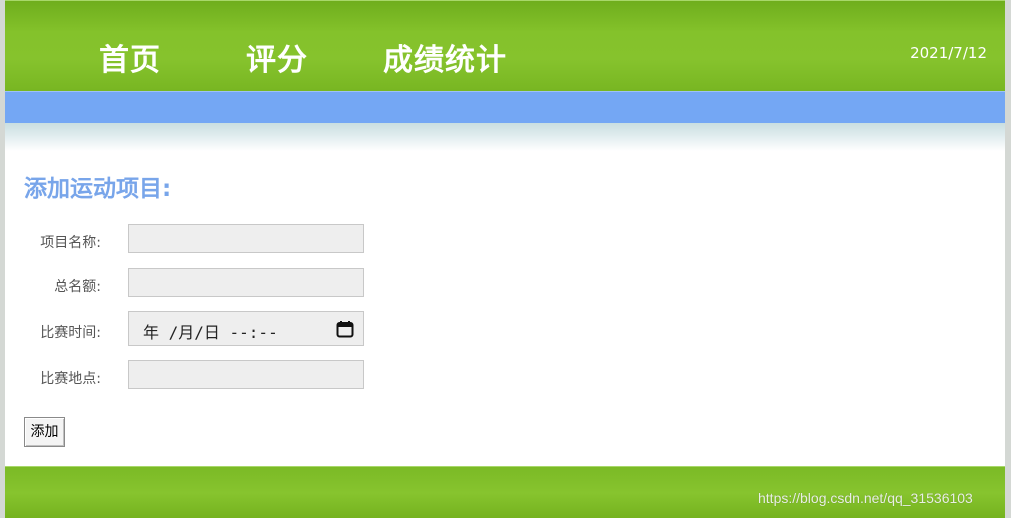 This screenshot has height=518, width=1011. What do you see at coordinates (246, 282) in the screenshot?
I see `quota-input` at bounding box center [246, 282].